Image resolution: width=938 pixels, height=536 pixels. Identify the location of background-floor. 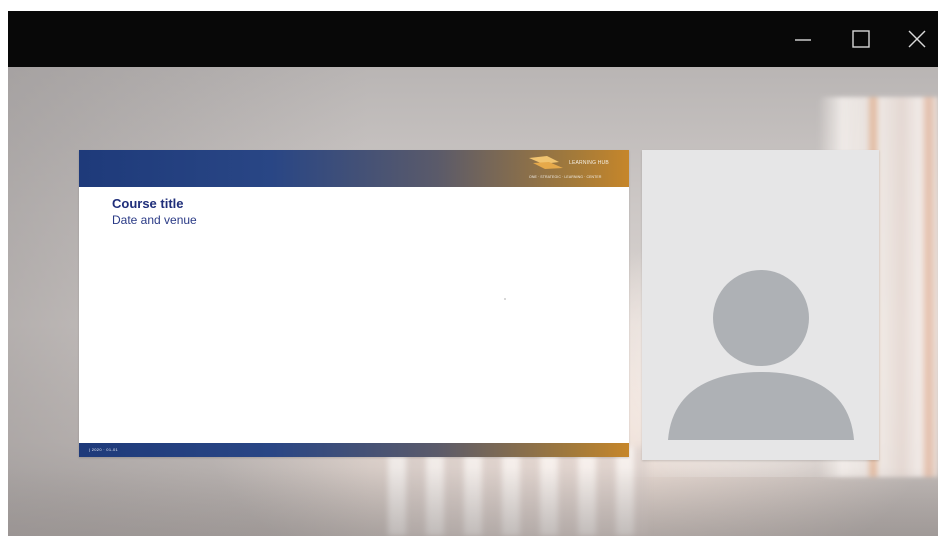
(473, 501).